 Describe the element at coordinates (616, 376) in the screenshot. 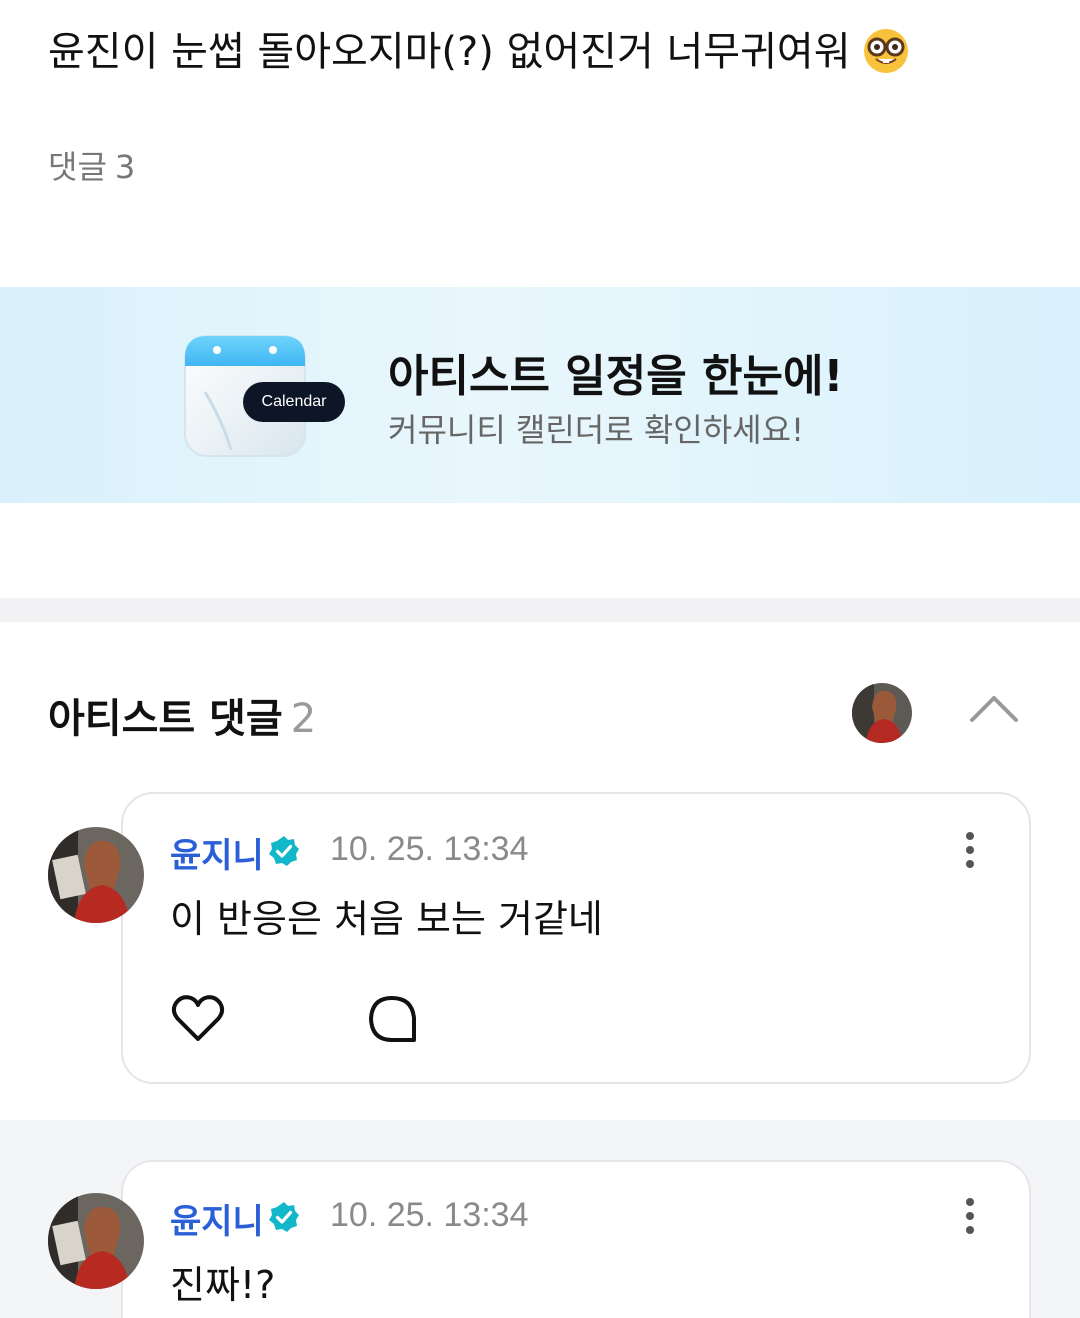

I see `banner-title: 아티스트 일정을 한눈에!` at that location.